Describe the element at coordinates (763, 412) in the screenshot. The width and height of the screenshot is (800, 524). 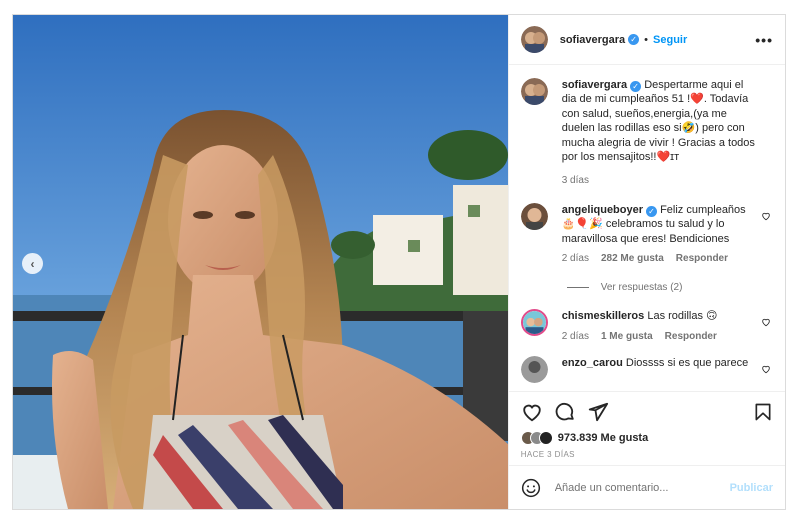
I see `bookmark-icon` at that location.